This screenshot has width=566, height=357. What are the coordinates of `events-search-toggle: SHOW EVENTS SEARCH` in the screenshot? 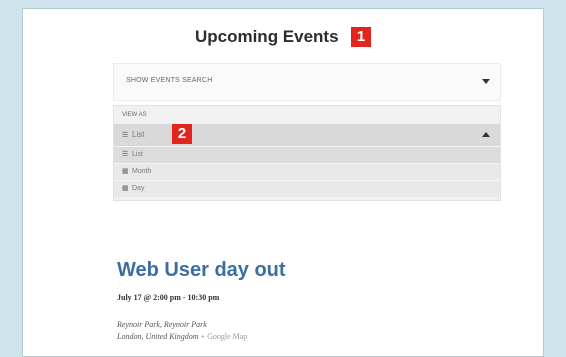 It's located at (307, 82).